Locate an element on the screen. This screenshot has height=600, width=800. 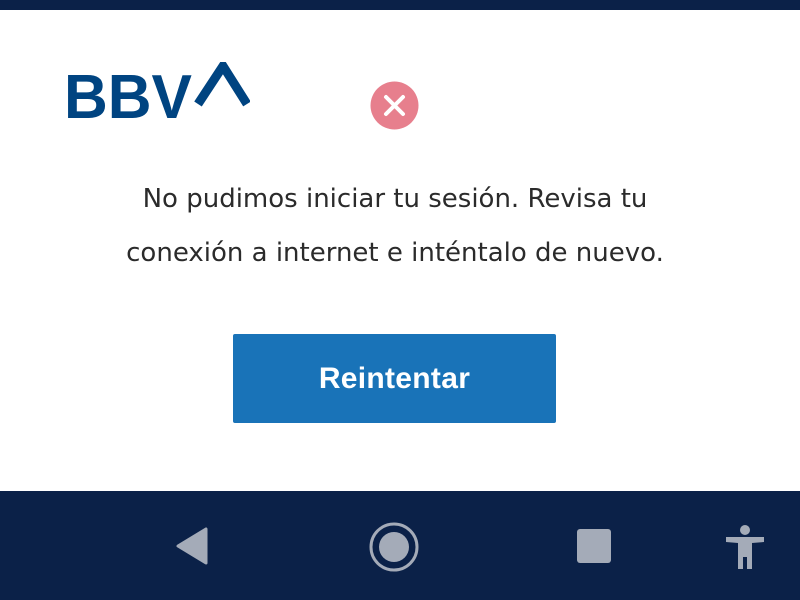
home-circle-icon is located at coordinates (394, 547).